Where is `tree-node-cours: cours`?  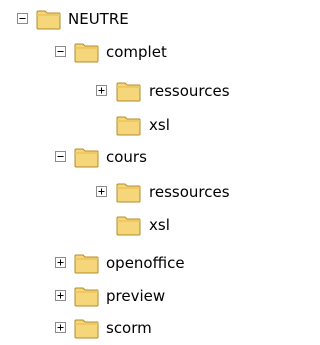
tree-node-cours: cours is located at coordinates (100, 157).